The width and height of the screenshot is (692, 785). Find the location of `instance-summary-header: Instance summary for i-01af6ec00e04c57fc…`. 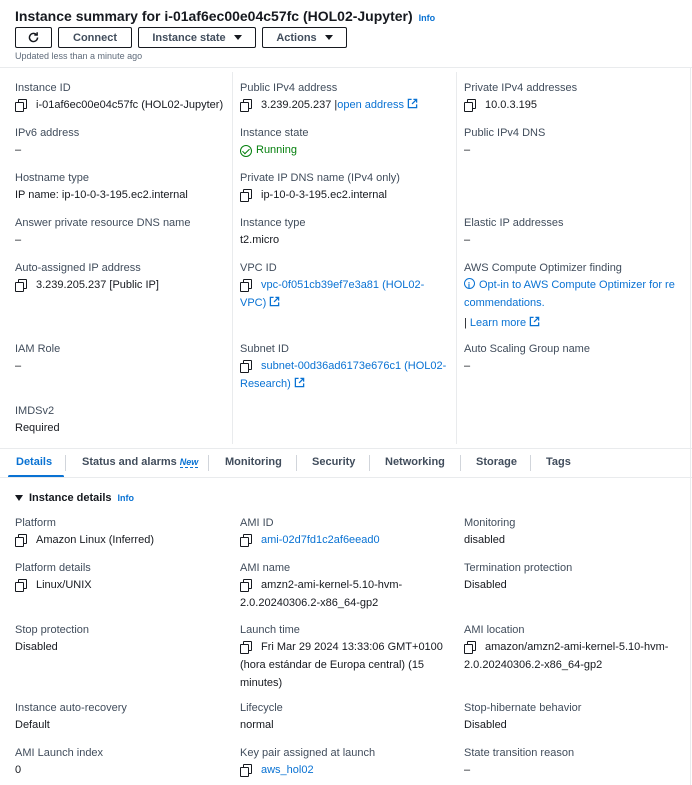

instance-summary-header: Instance summary for i-01af6ec00e04c57fc… is located at coordinates (346, 33).